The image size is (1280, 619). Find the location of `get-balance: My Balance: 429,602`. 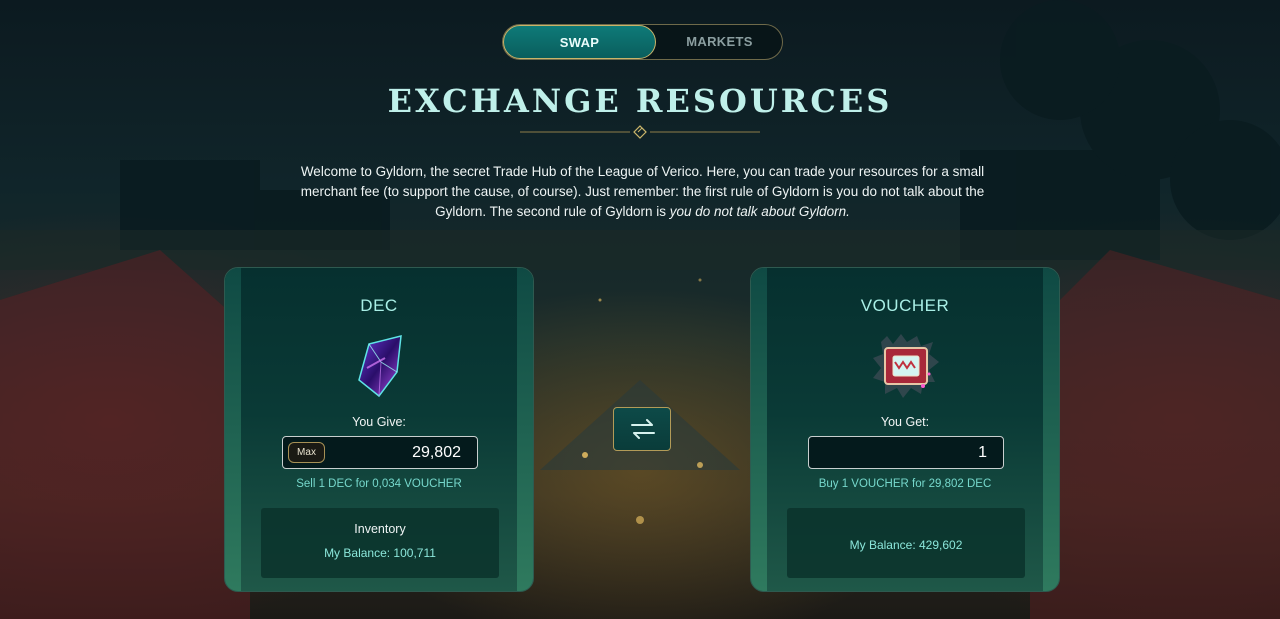

get-balance: My Balance: 429,602 is located at coordinates (906, 545).